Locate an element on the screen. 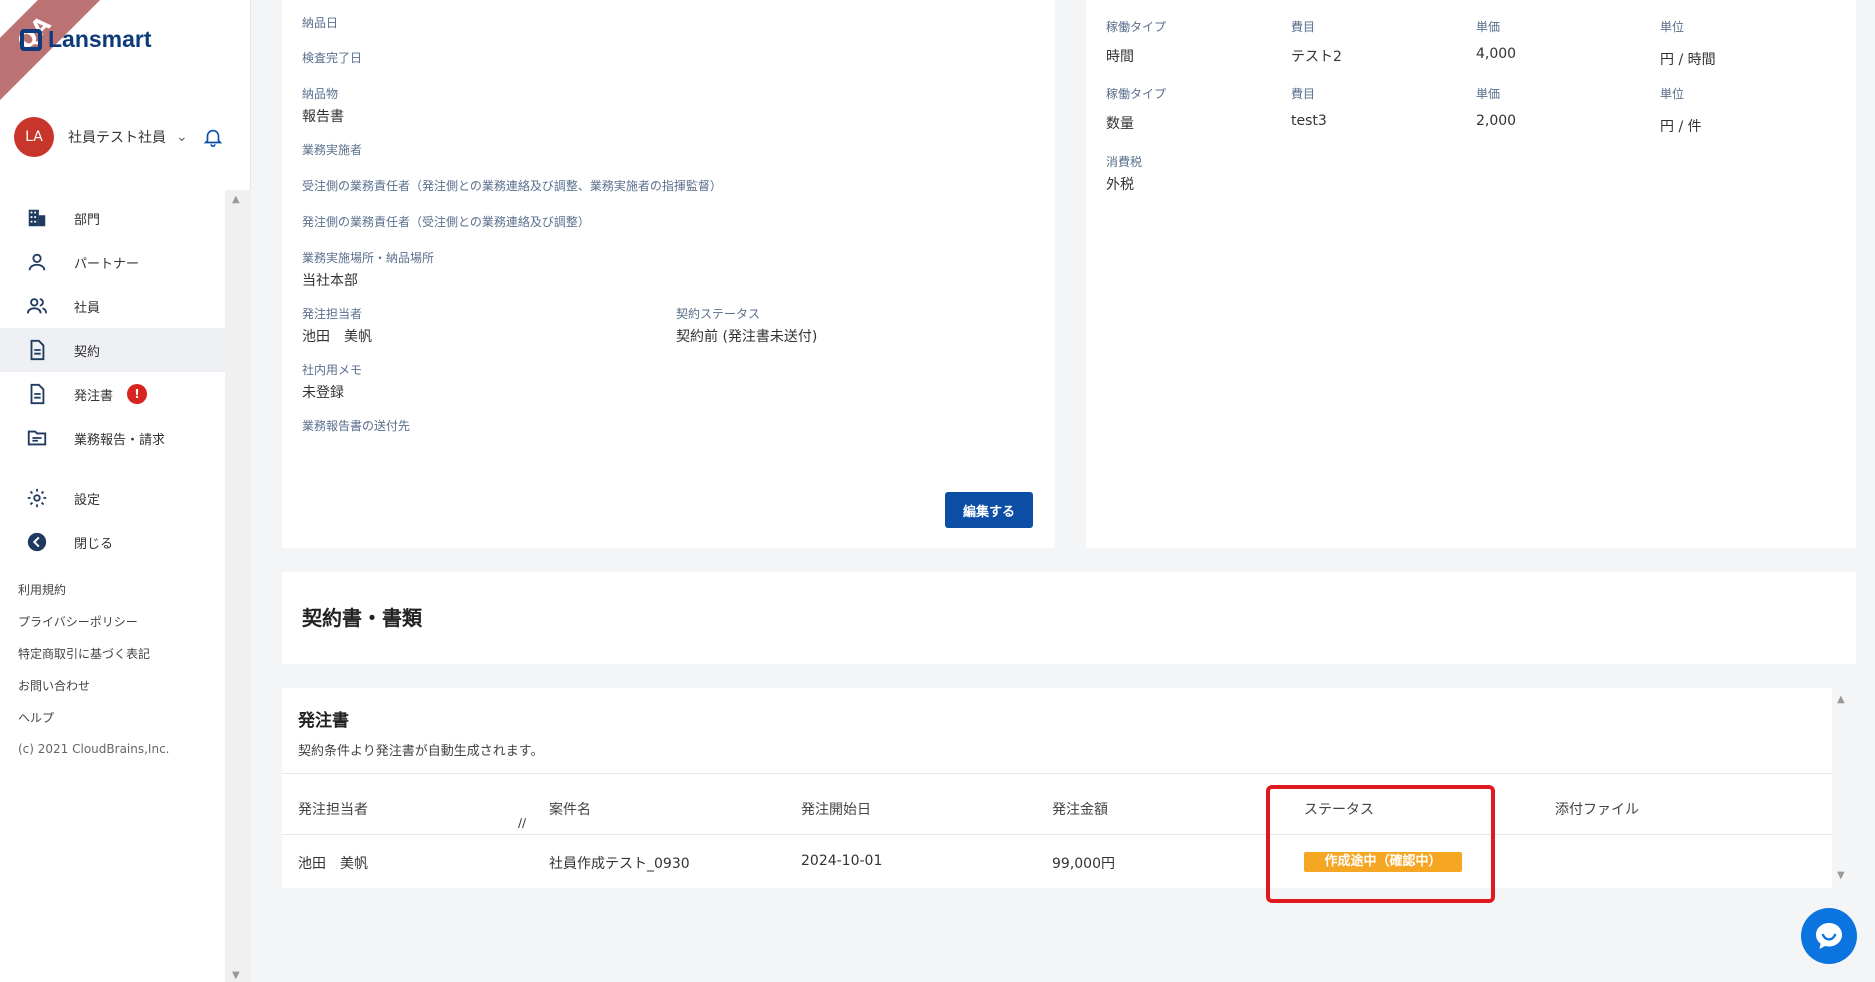 This screenshot has width=1875, height=982. receiver-manager-label: 受注側の業務責任者（発注側との業務連絡及び調整、業務実施者の指揮監督） is located at coordinates (512, 186).